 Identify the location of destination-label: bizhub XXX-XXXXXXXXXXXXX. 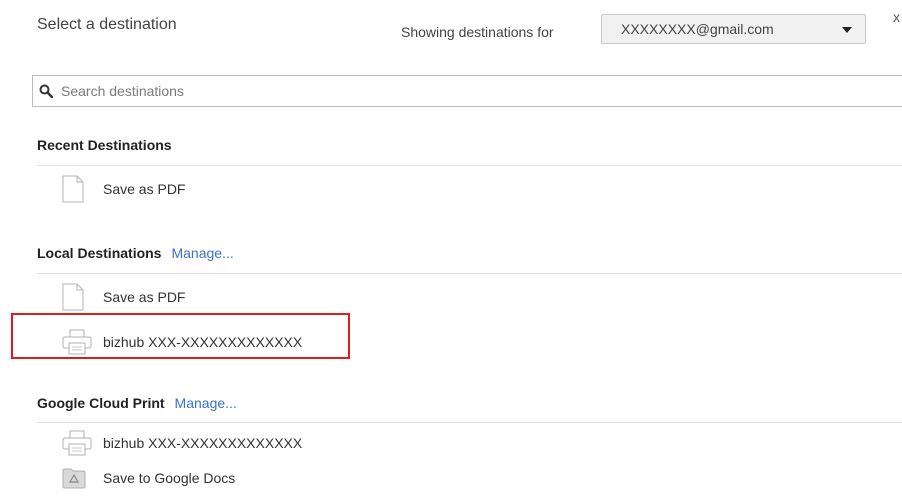
(203, 443).